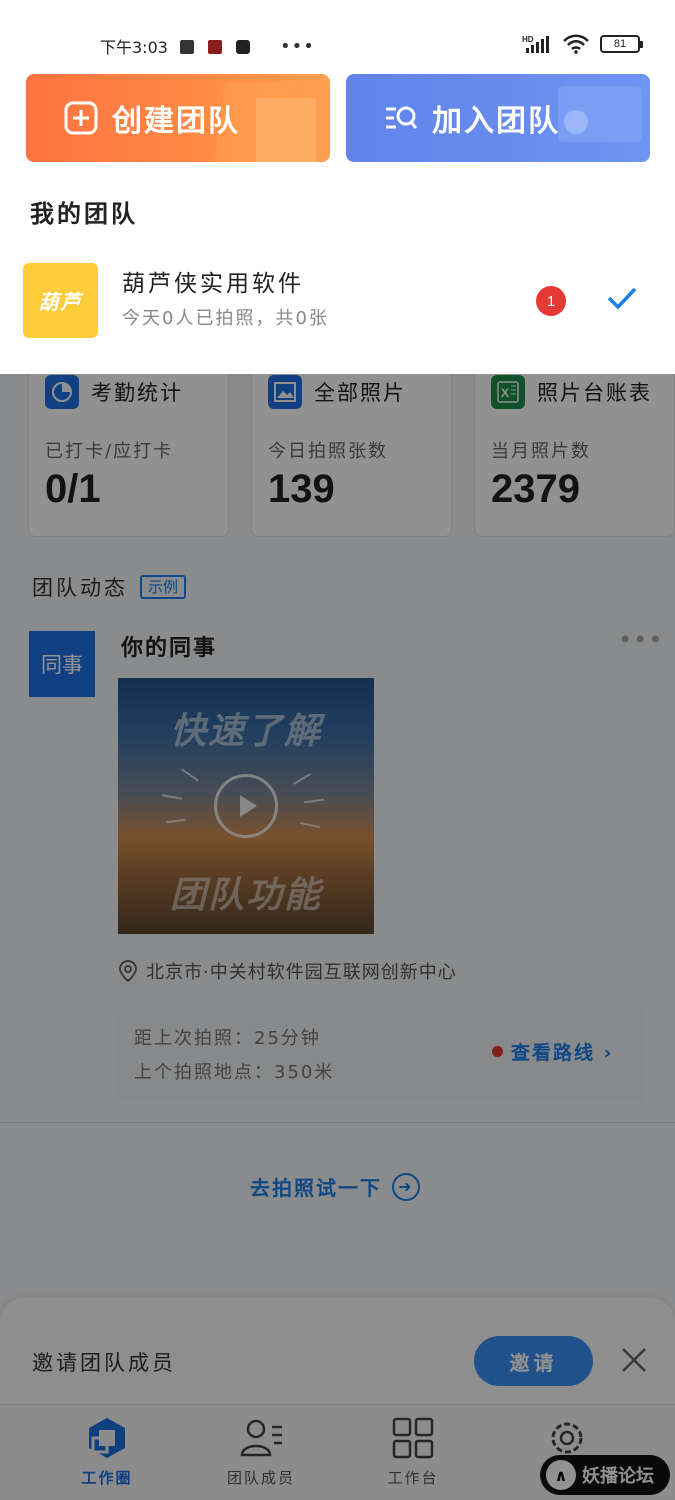  Describe the element at coordinates (227, 1038) in the screenshot. I see `last-photo-time: 距上次拍照：25分钟` at that location.